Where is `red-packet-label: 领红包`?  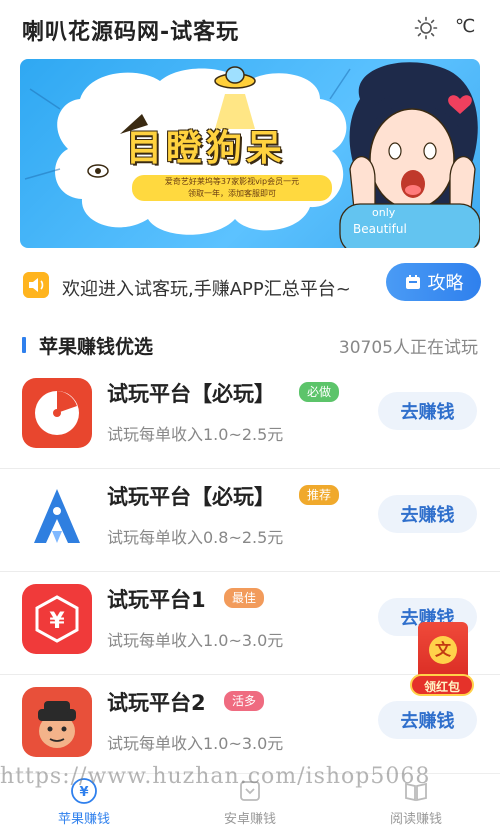 red-packet-label: 领红包 is located at coordinates (442, 685).